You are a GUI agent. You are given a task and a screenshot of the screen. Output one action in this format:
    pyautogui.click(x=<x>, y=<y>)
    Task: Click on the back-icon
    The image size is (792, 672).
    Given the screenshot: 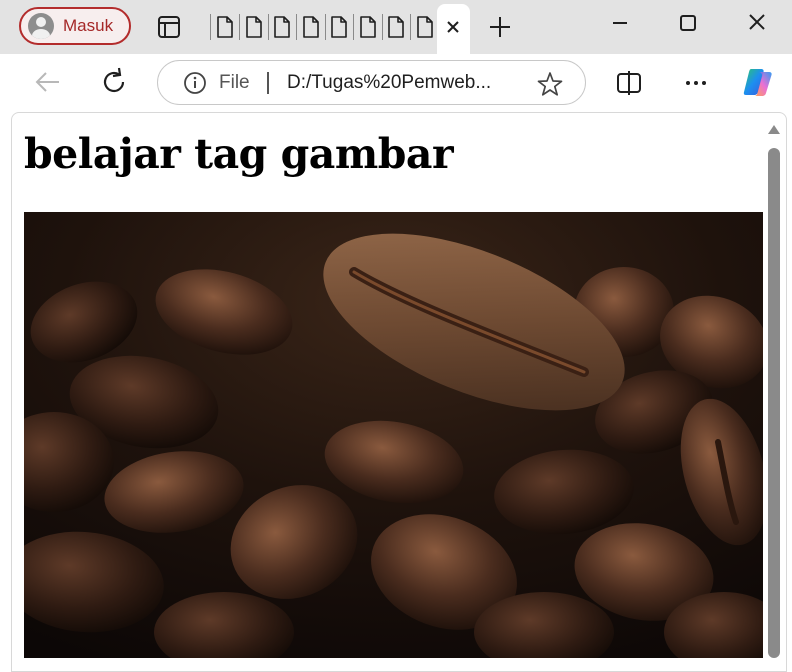 What is the action you would take?
    pyautogui.click(x=48, y=82)
    